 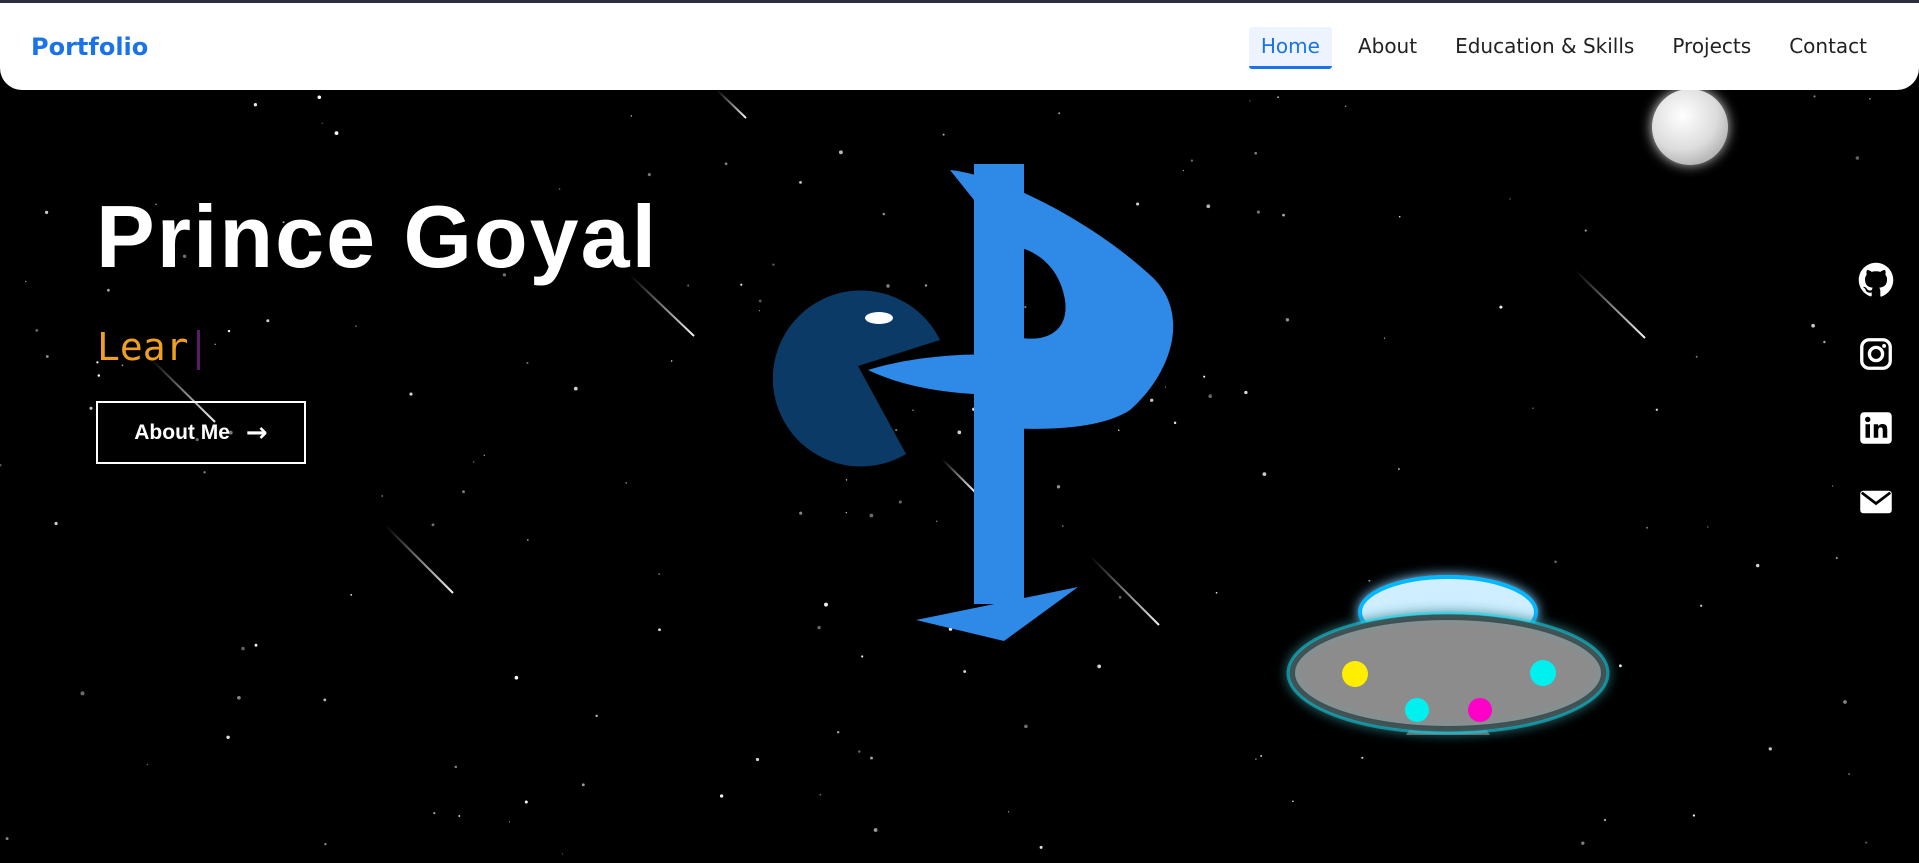 What do you see at coordinates (1544, 48) in the screenshot?
I see `nav-item-education-skills: Education & Skills` at bounding box center [1544, 48].